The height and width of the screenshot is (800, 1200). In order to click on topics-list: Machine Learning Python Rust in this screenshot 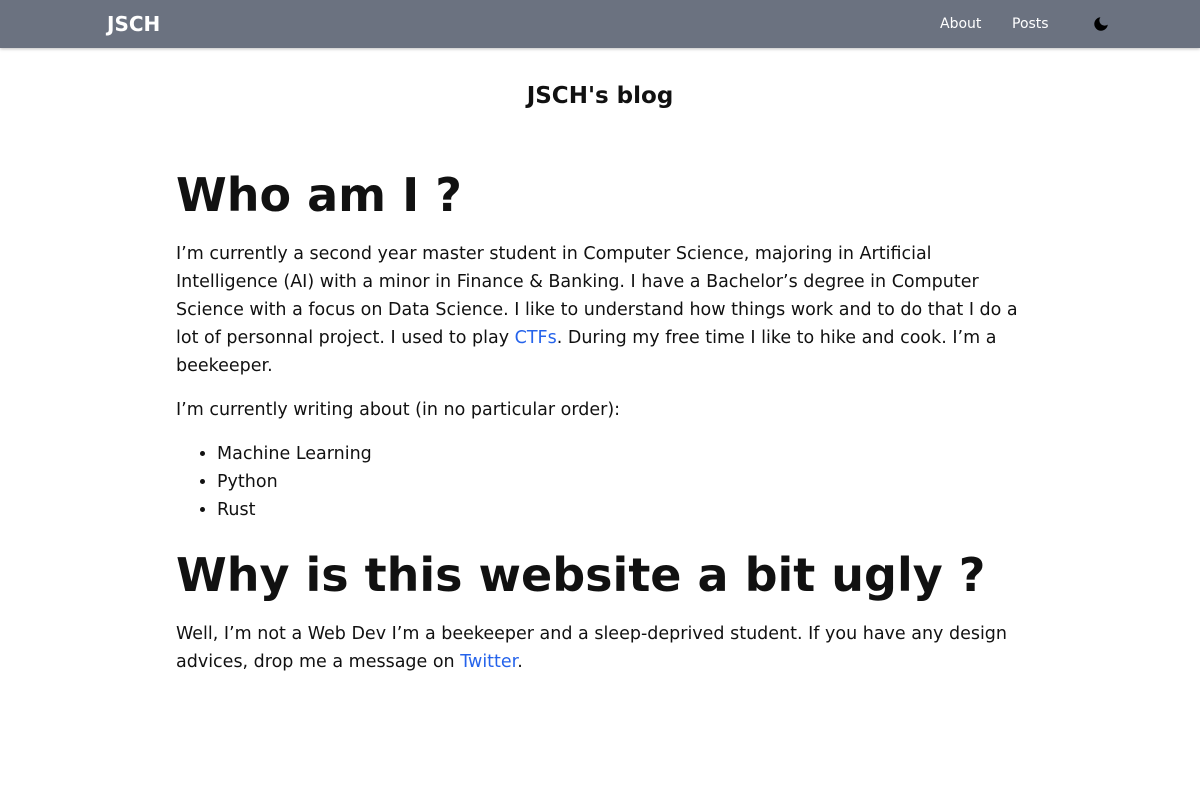, I will do `click(601, 482)`.